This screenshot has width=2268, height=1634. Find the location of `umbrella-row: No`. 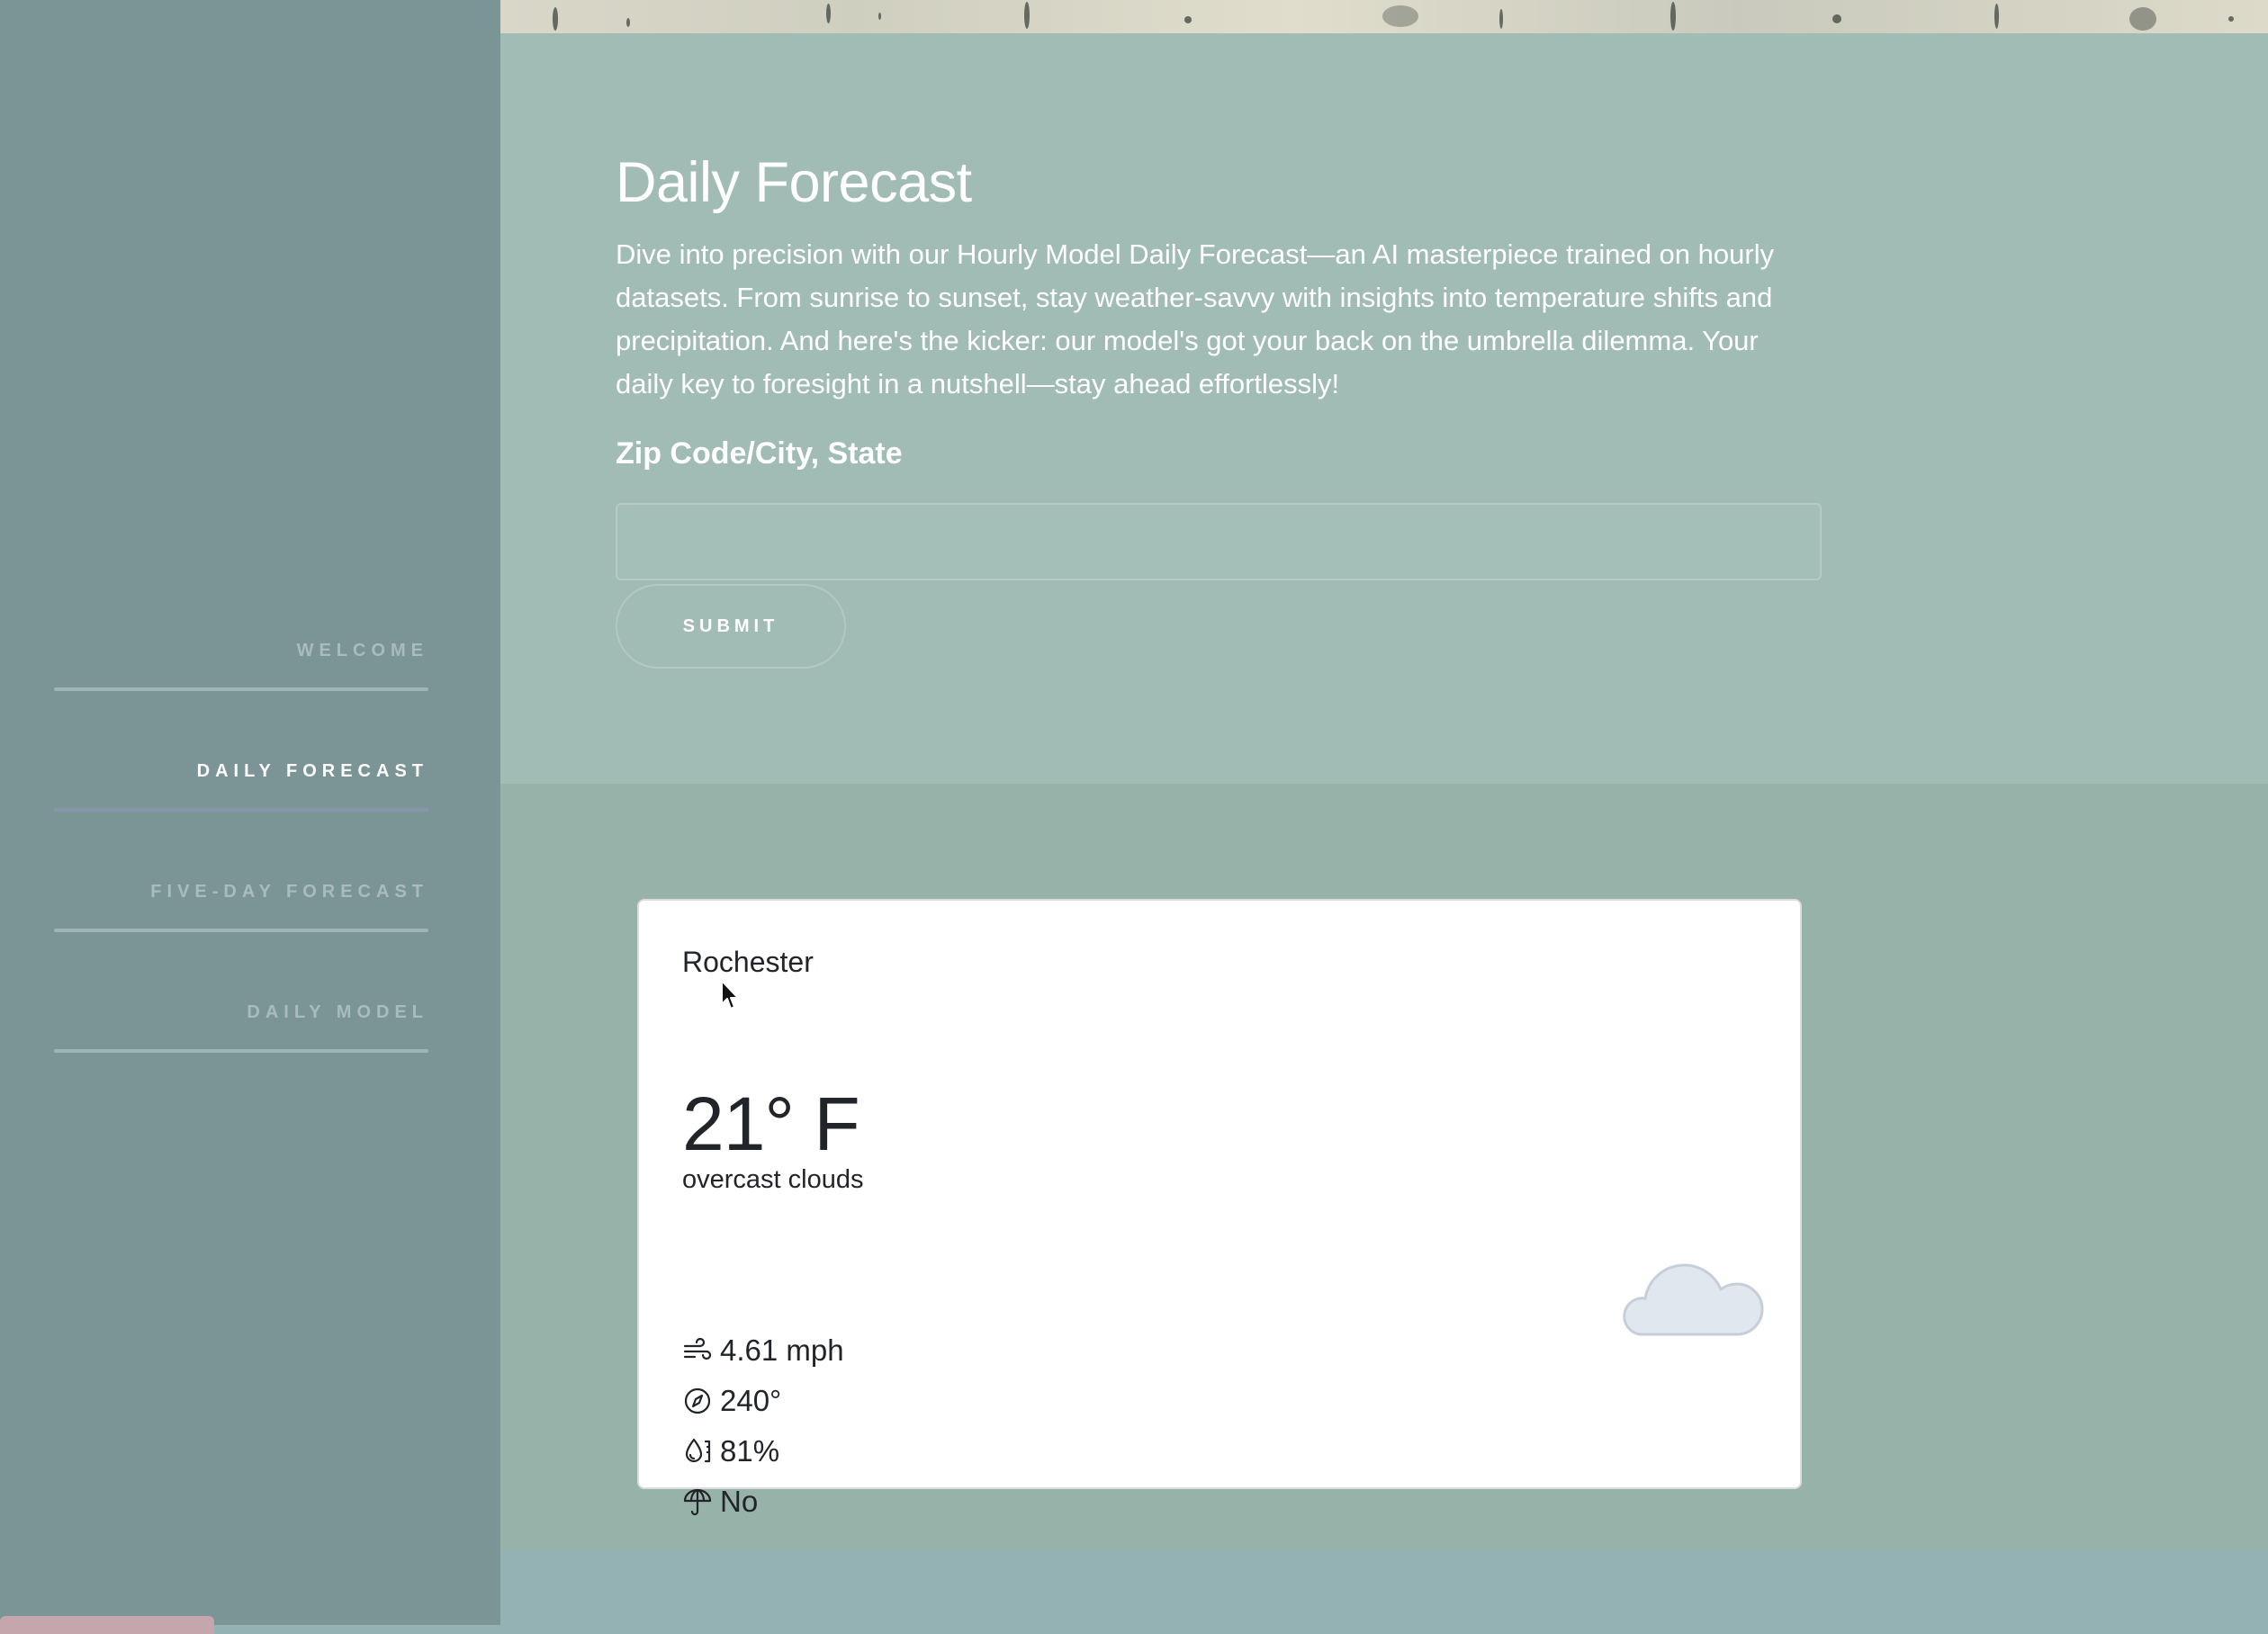

umbrella-row: No is located at coordinates (720, 1502).